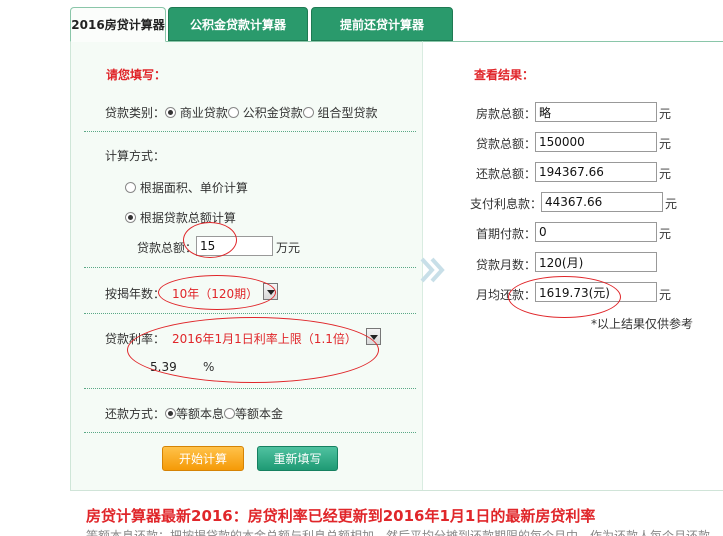 This screenshot has height=536, width=723. Describe the element at coordinates (506, 265) in the screenshot. I see `result-label-months: 贷款月数：` at that location.